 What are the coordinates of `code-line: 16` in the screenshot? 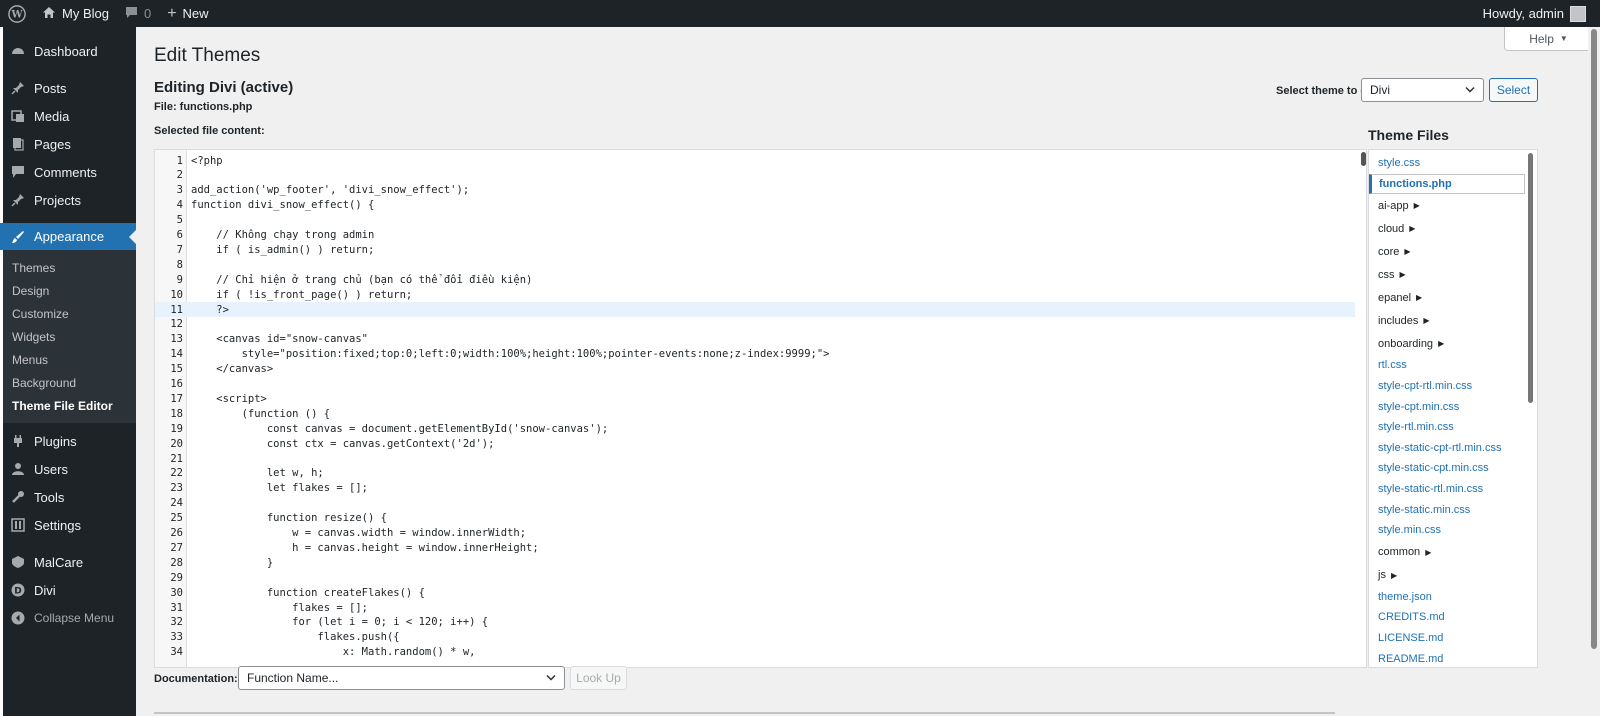 It's located at (755, 384).